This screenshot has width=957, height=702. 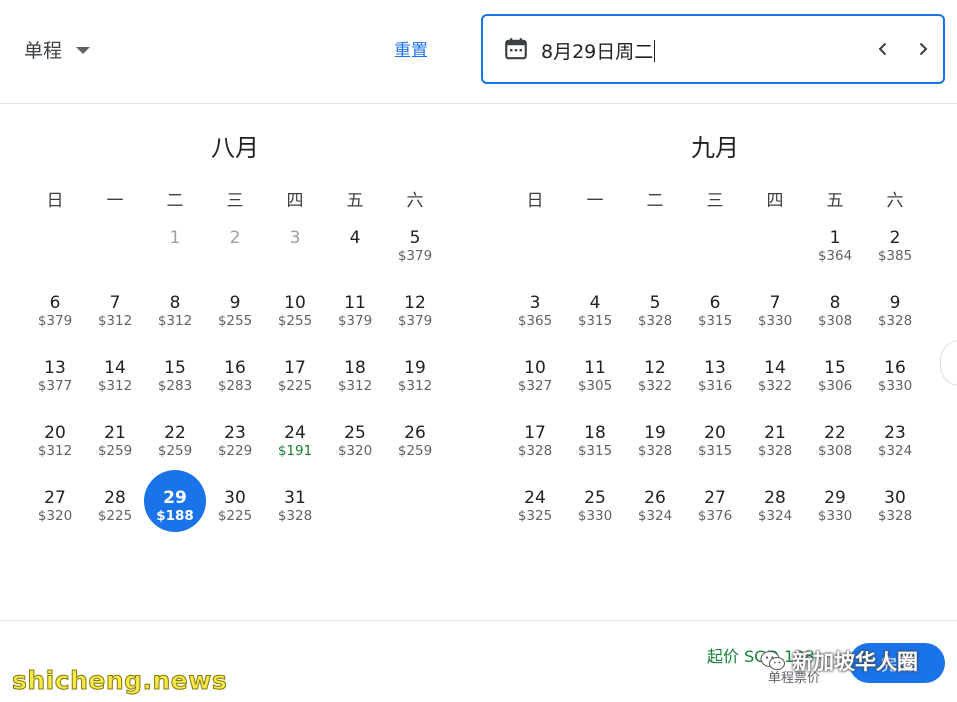 I want to click on day-price: $315, so click(x=595, y=321).